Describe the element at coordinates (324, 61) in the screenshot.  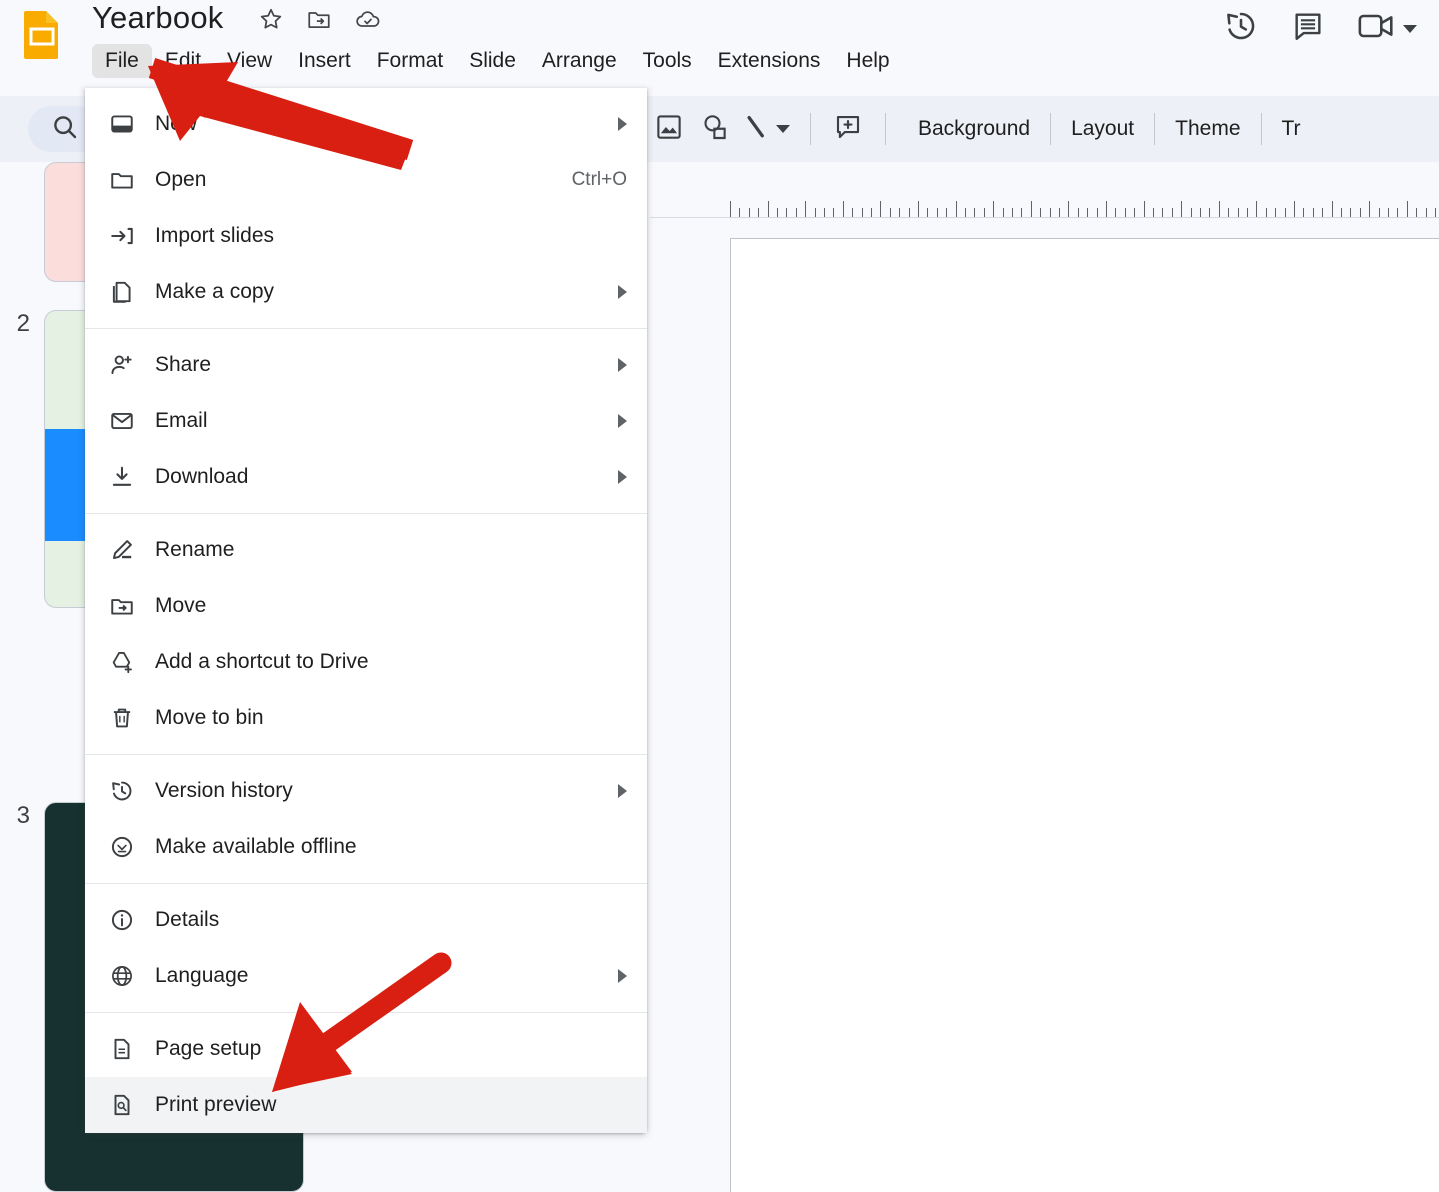
I see `menu-insert: Insert` at that location.